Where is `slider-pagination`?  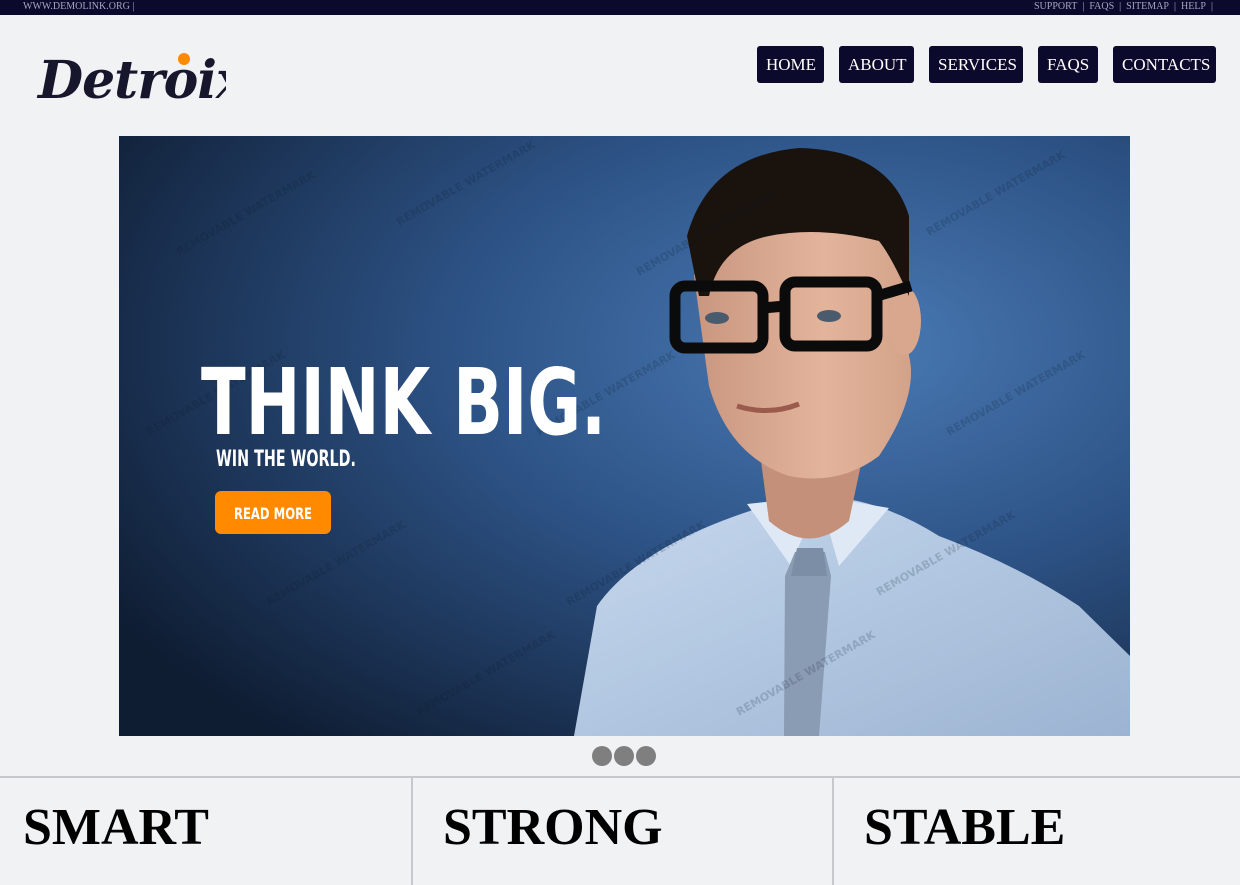
slider-pagination is located at coordinates (624, 756).